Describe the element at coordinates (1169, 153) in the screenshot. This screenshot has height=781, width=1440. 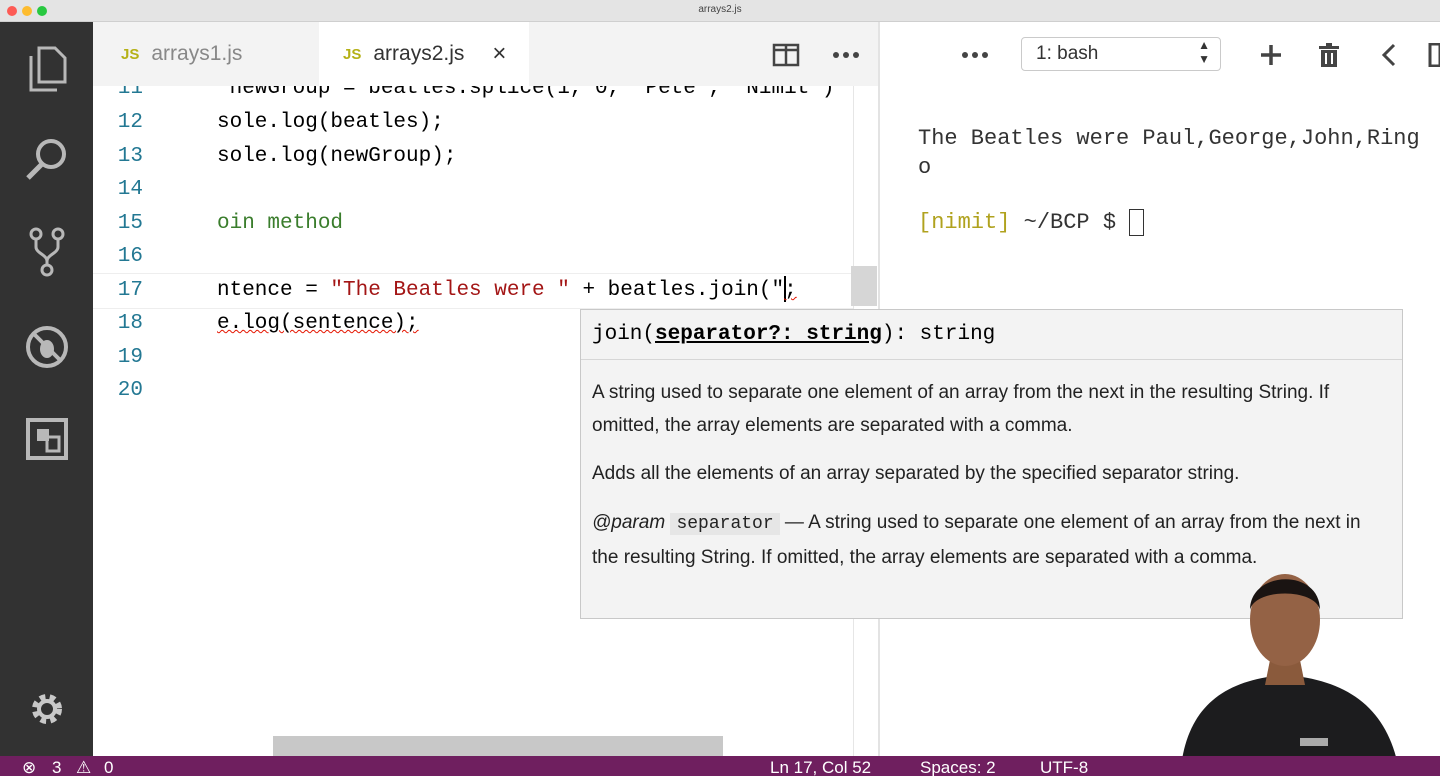
I see `terminal-output: The Beatles were Paul,George,John,Ringo` at that location.